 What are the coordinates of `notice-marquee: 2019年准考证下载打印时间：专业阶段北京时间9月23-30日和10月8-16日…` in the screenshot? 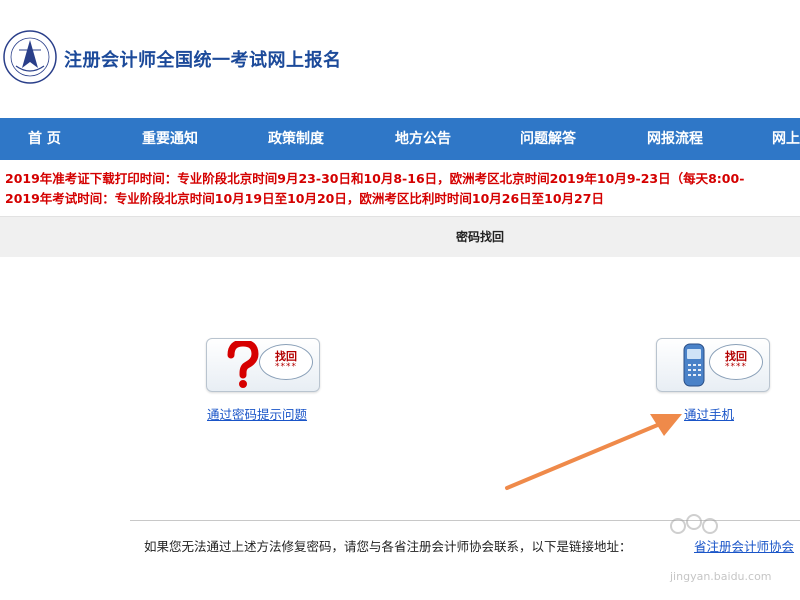 It's located at (400, 186).